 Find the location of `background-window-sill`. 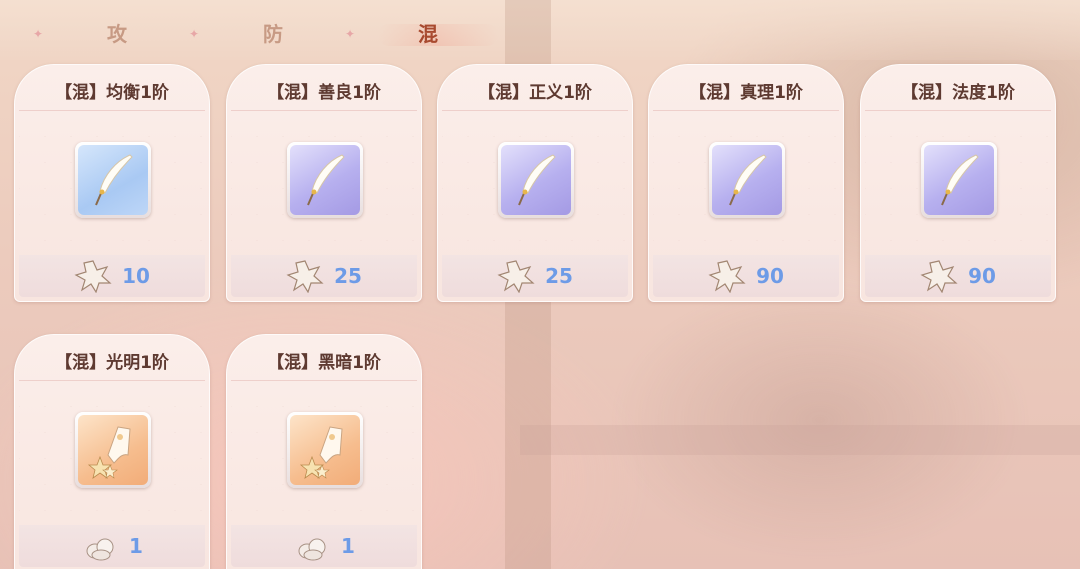

background-window-sill is located at coordinates (800, 440).